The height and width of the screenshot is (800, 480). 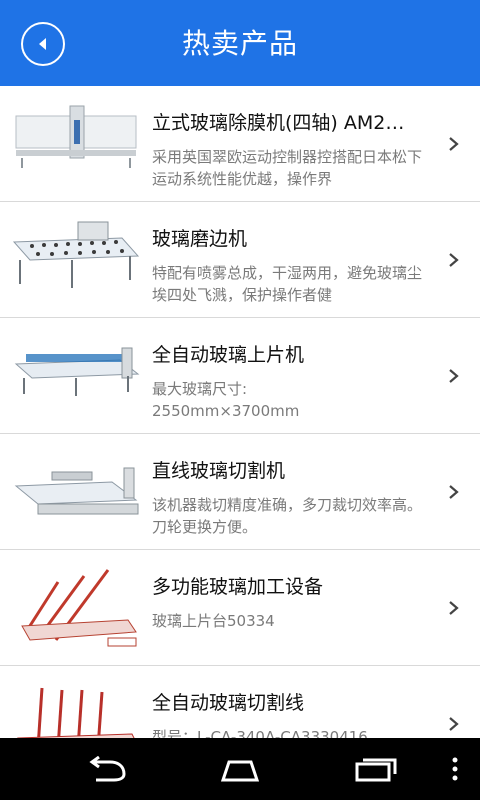 I want to click on nav-menu-button, so click(x=455, y=769).